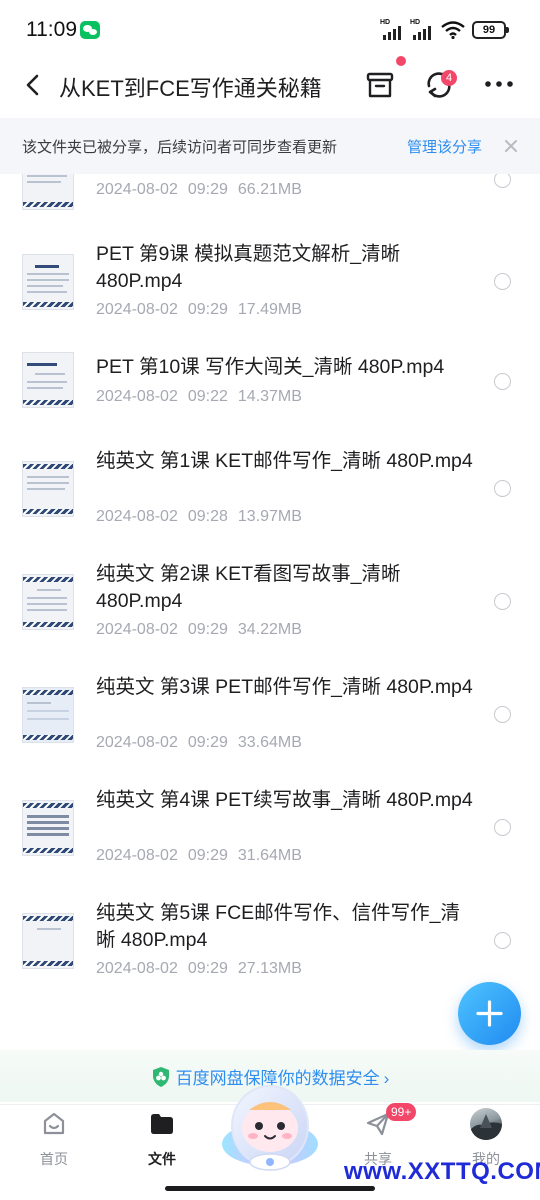  Describe the element at coordinates (453, 30) in the screenshot. I see `wifi-icon` at that location.